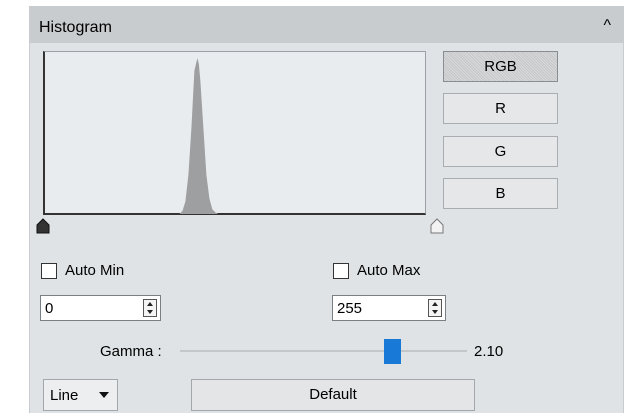 This screenshot has height=413, width=629. Describe the element at coordinates (437, 226) in the screenshot. I see `max-level-handle-icon` at that location.